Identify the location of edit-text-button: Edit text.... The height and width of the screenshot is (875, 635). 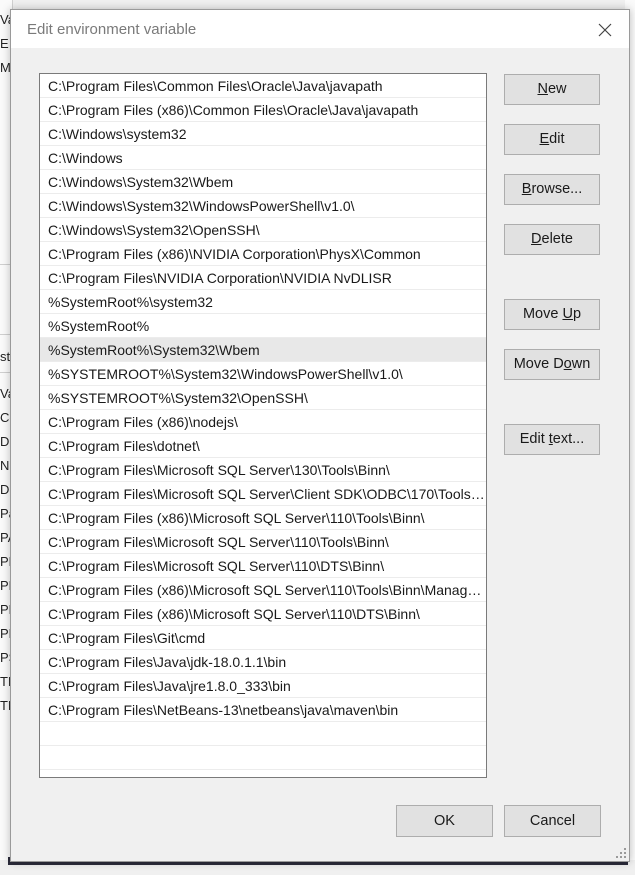
(552, 439).